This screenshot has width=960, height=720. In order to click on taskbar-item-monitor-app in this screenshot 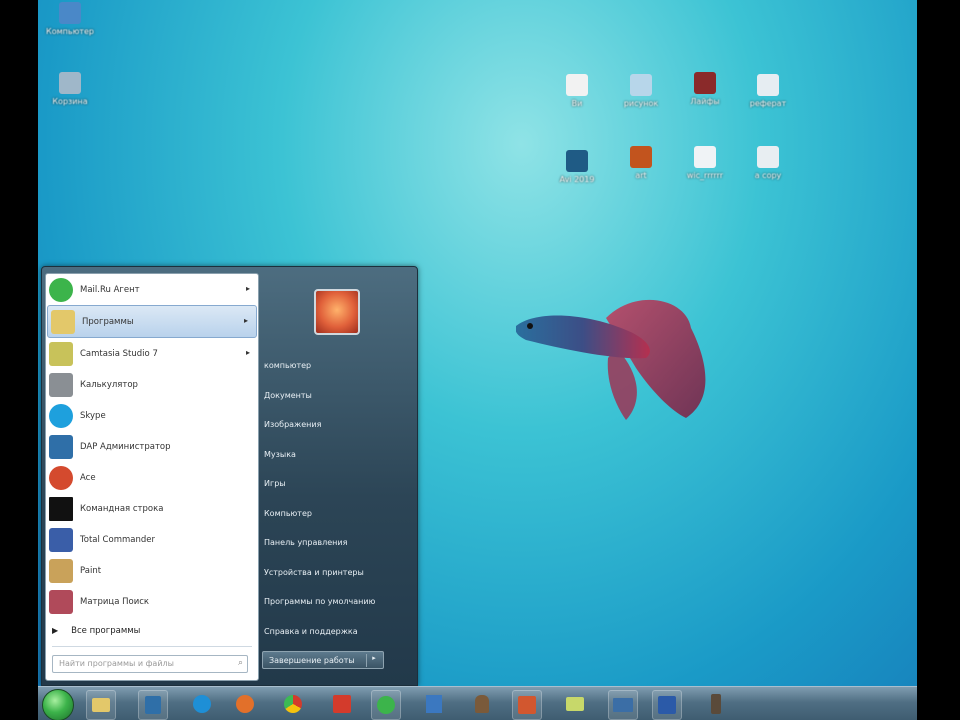, I will do `click(623, 705)`.